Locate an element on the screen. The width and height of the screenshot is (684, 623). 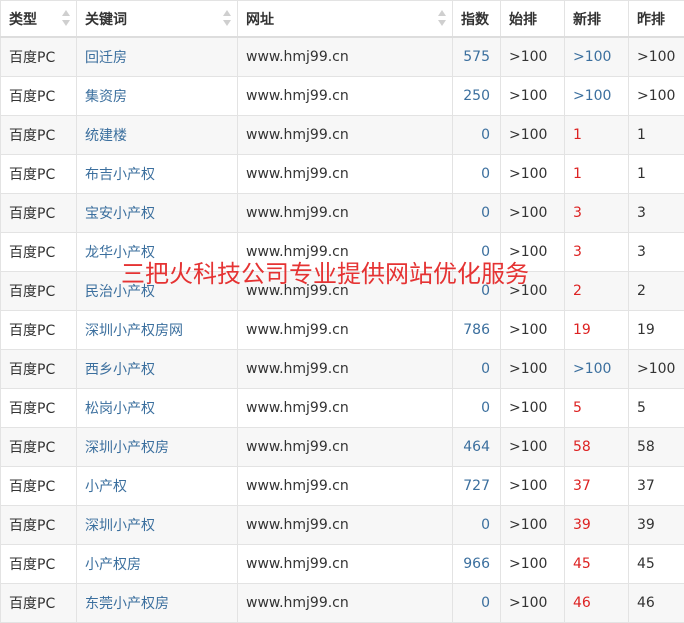
column-header-new-rank: 新排 is located at coordinates (597, 19).